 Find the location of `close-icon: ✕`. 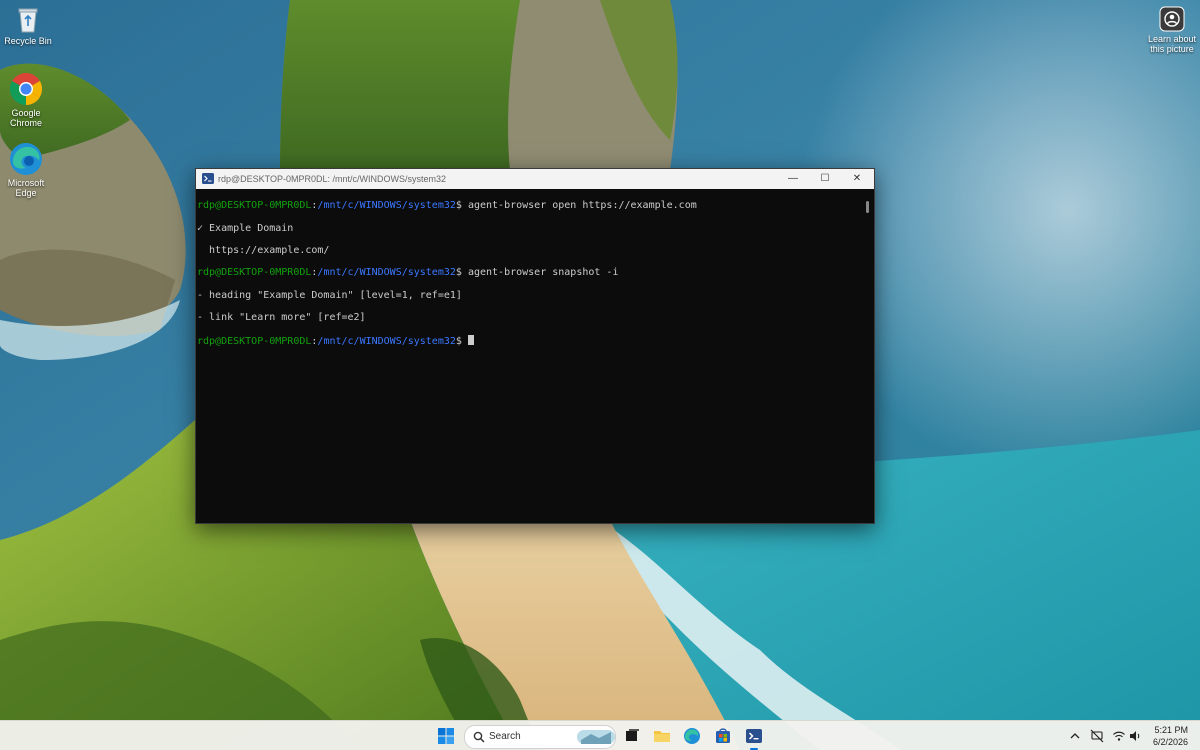

close-icon: ✕ is located at coordinates (857, 178).